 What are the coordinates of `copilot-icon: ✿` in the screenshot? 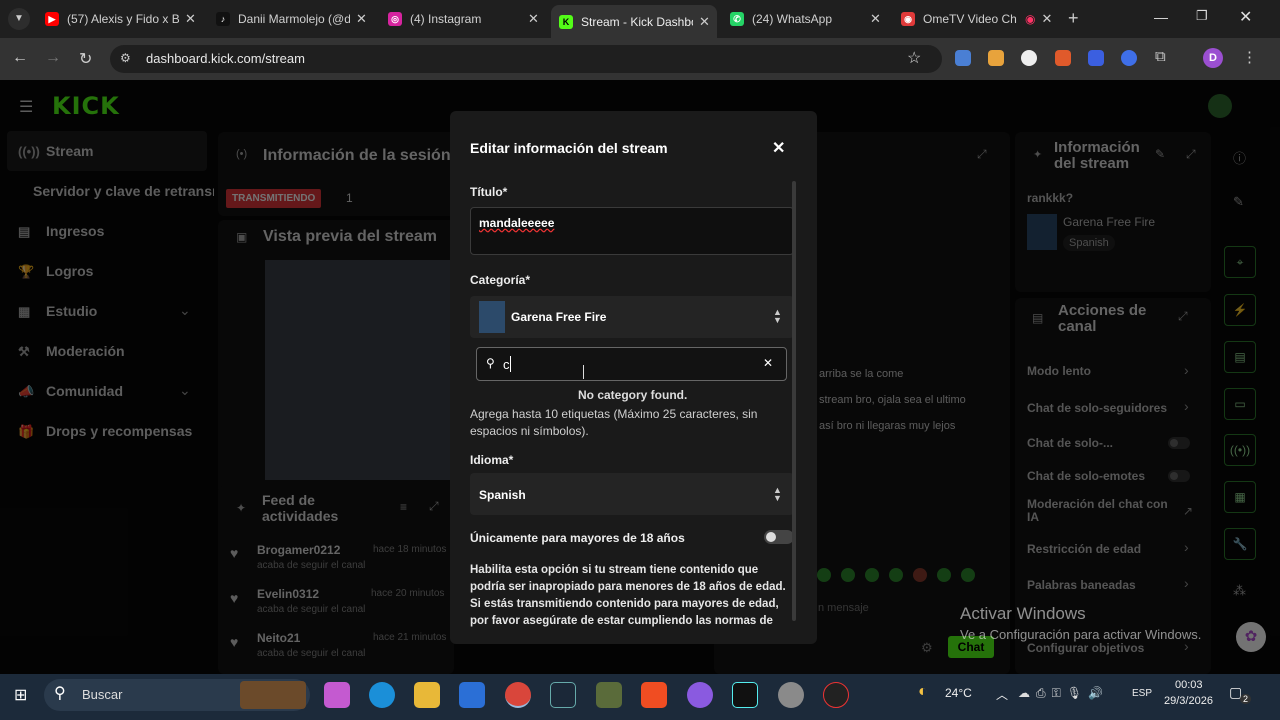 It's located at (1251, 637).